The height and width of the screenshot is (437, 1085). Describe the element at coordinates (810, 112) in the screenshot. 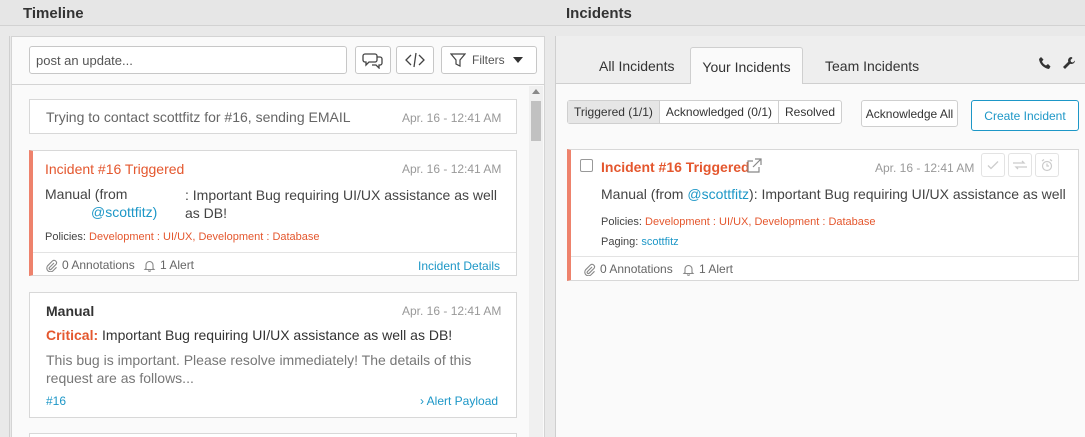

I see `filter-resolved: Resolved` at that location.